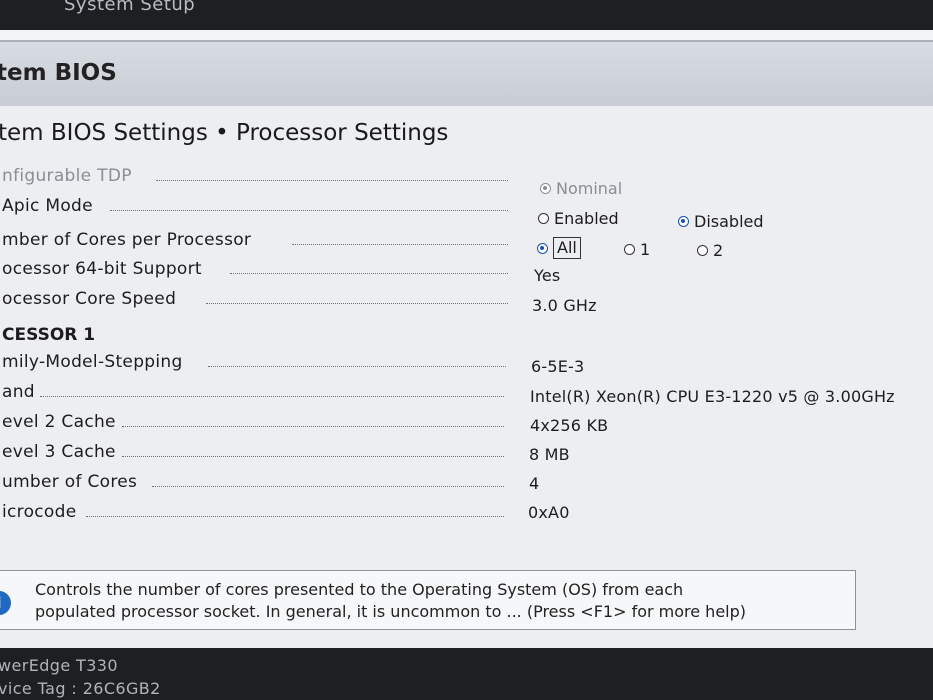 This screenshot has height=700, width=933. I want to click on header-bar: tem BIOS, so click(466, 74).